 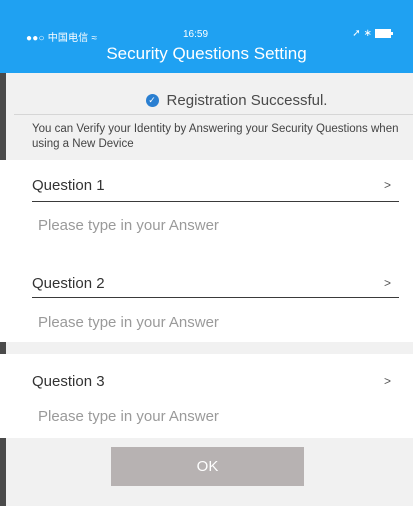 What do you see at coordinates (207, 466) in the screenshot?
I see `ok-button: OK` at bounding box center [207, 466].